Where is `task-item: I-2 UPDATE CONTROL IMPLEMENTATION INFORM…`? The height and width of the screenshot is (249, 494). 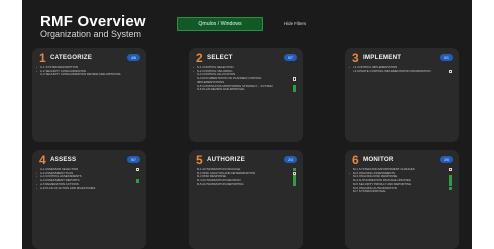
task-item: I-2 UPDATE CONTROL IMPLEMENTATION INFORM… is located at coordinates (401, 71).